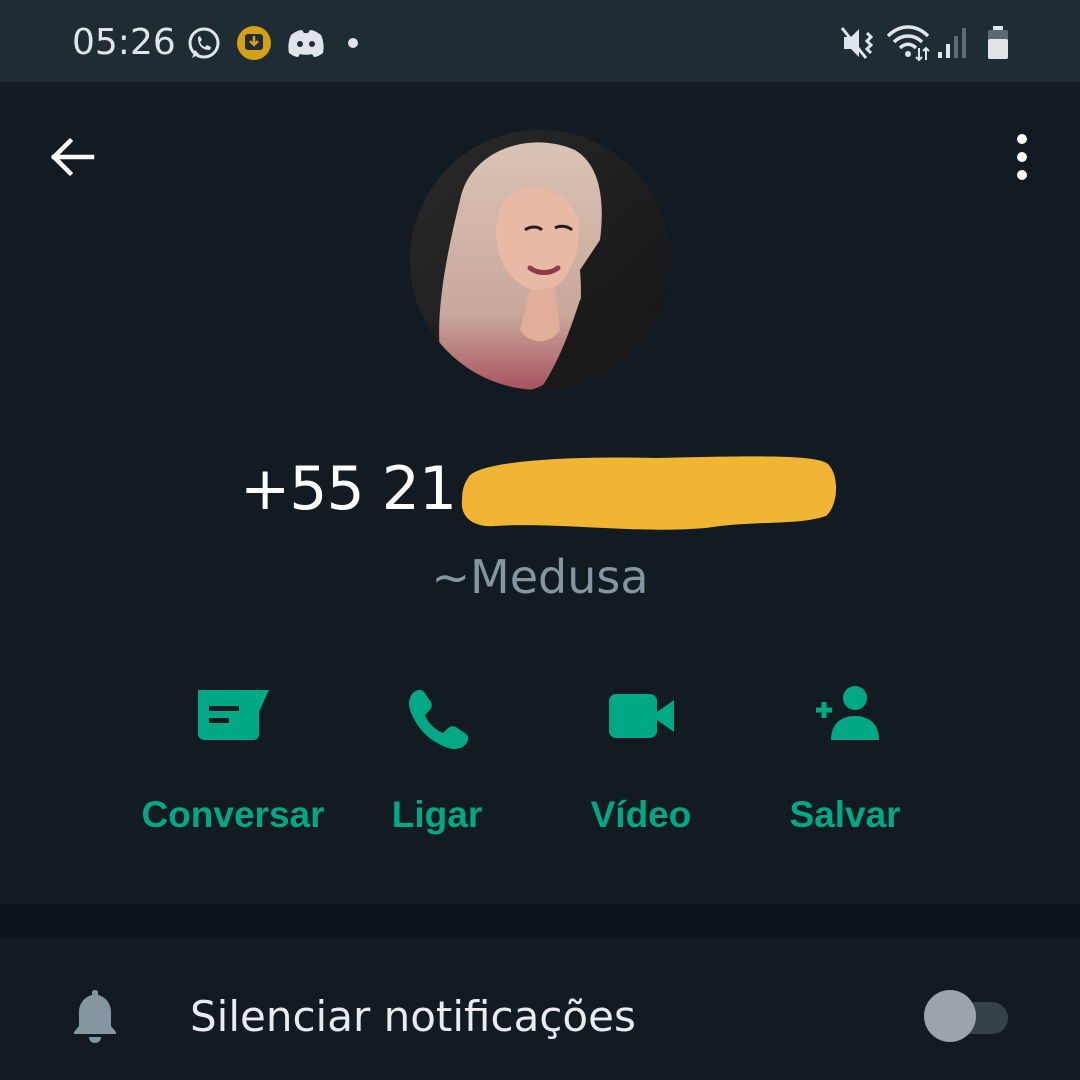 This screenshot has width=1080, height=1080. I want to click on bell-icon, so click(95, 1016).